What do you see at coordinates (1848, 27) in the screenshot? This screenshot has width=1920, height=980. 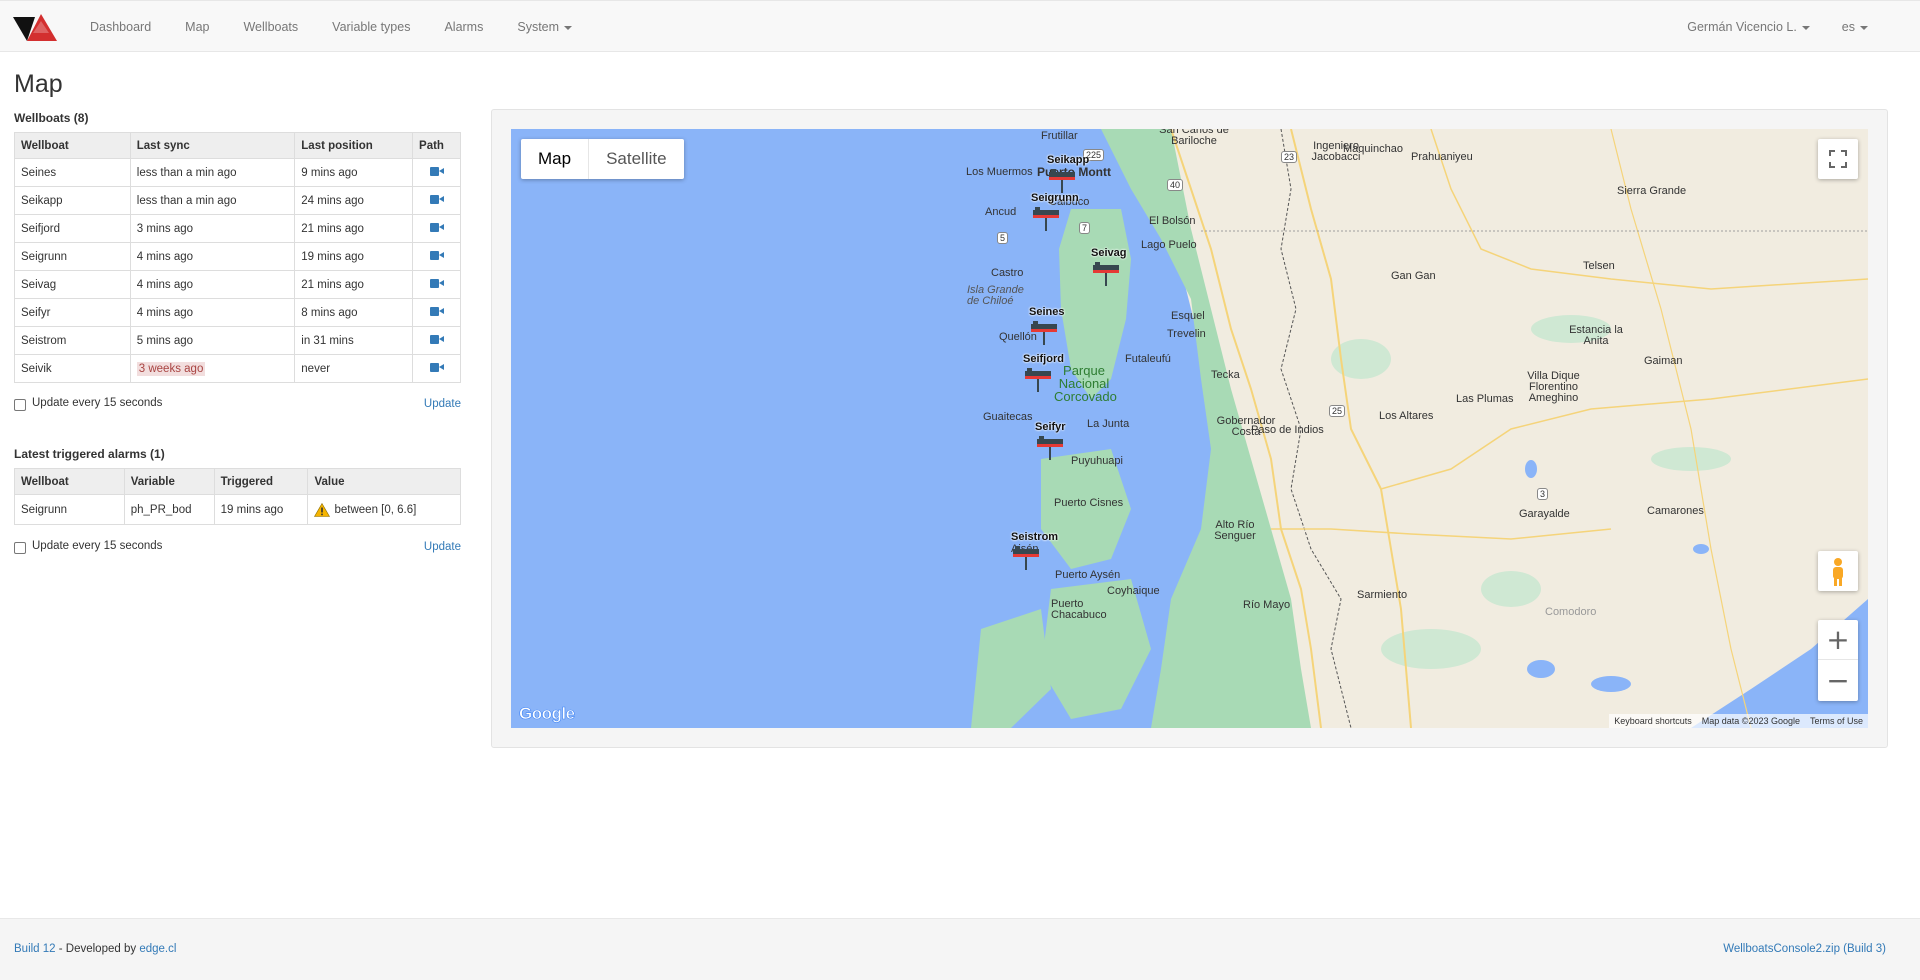 I see `language-label: es` at bounding box center [1848, 27].